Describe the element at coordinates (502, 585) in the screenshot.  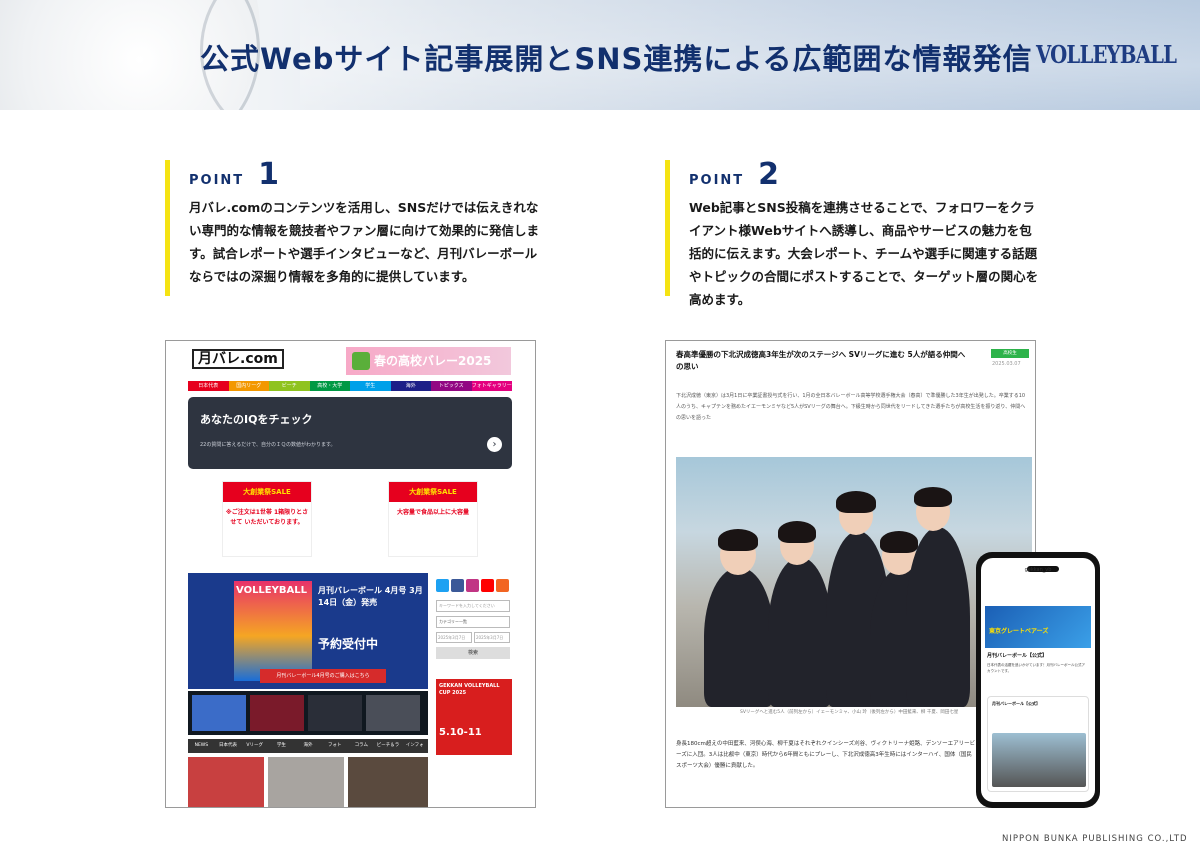
I see `rss-icon` at that location.